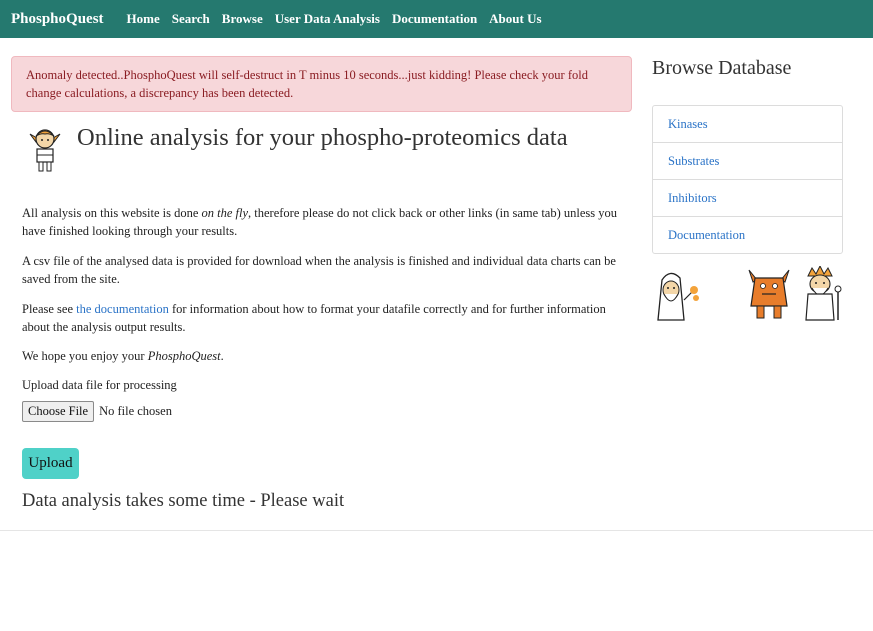 The image size is (873, 631). Describe the element at coordinates (515, 19) in the screenshot. I see `nav-about-us: About Us` at that location.